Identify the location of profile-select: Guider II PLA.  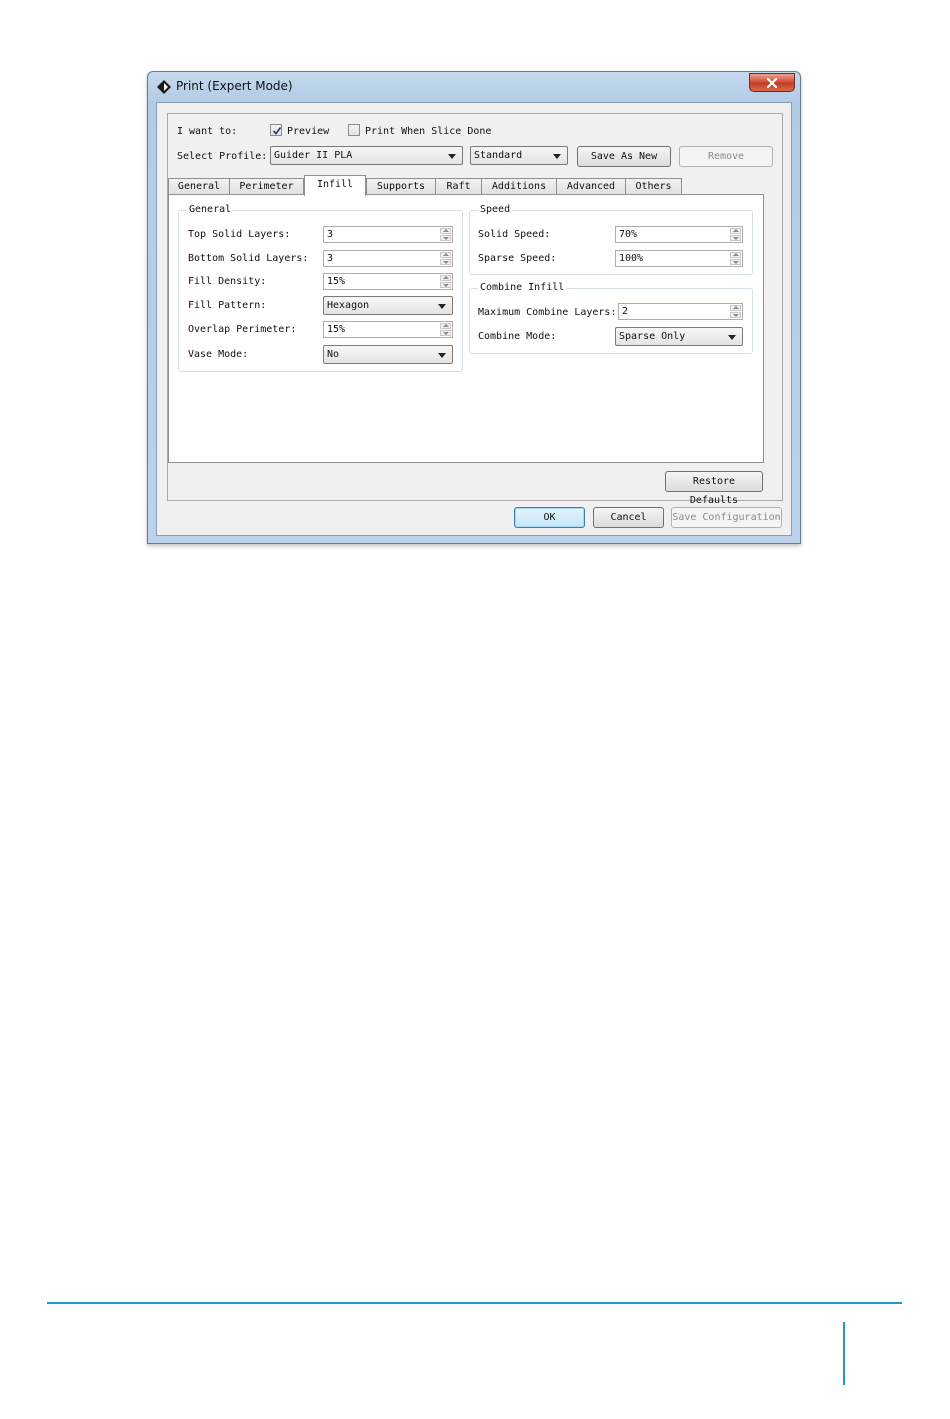
(366, 155).